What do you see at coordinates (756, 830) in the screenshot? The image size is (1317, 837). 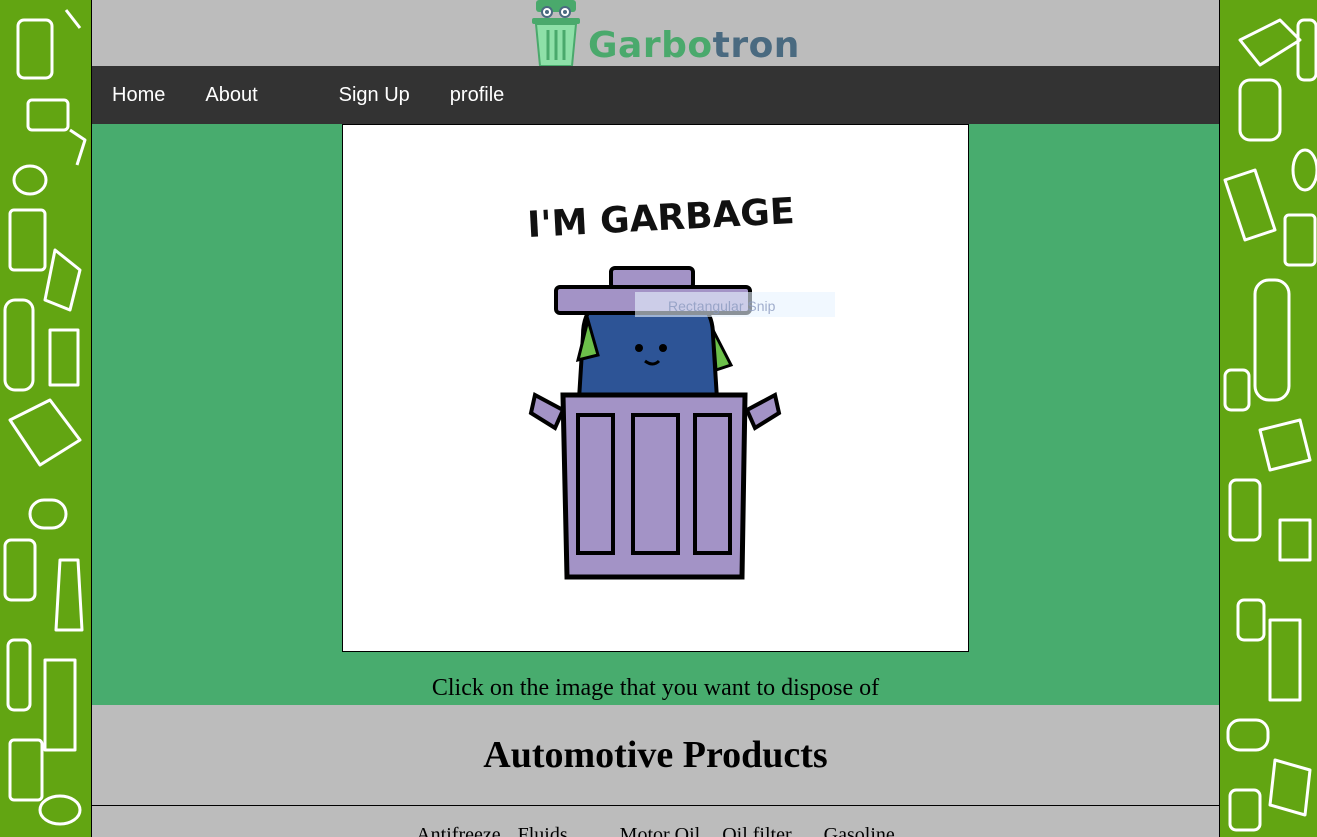 I see `product-item-oil-filter: Oil filter` at bounding box center [756, 830].